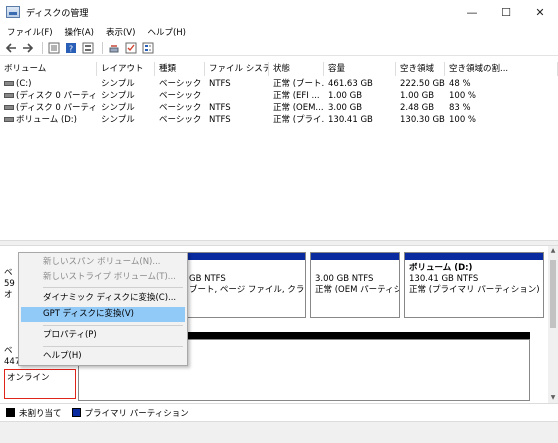 The image size is (558, 443). I want to click on partition-size: 3.00 GB NTFS, so click(344, 279).